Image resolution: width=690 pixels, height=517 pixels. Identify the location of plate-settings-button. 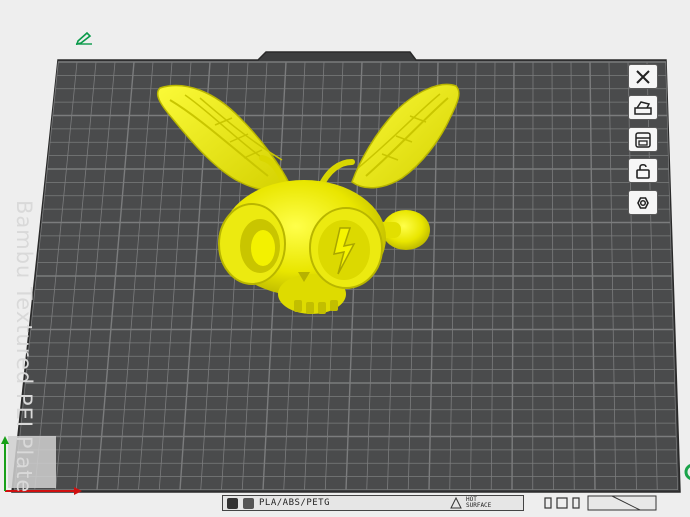
(643, 202).